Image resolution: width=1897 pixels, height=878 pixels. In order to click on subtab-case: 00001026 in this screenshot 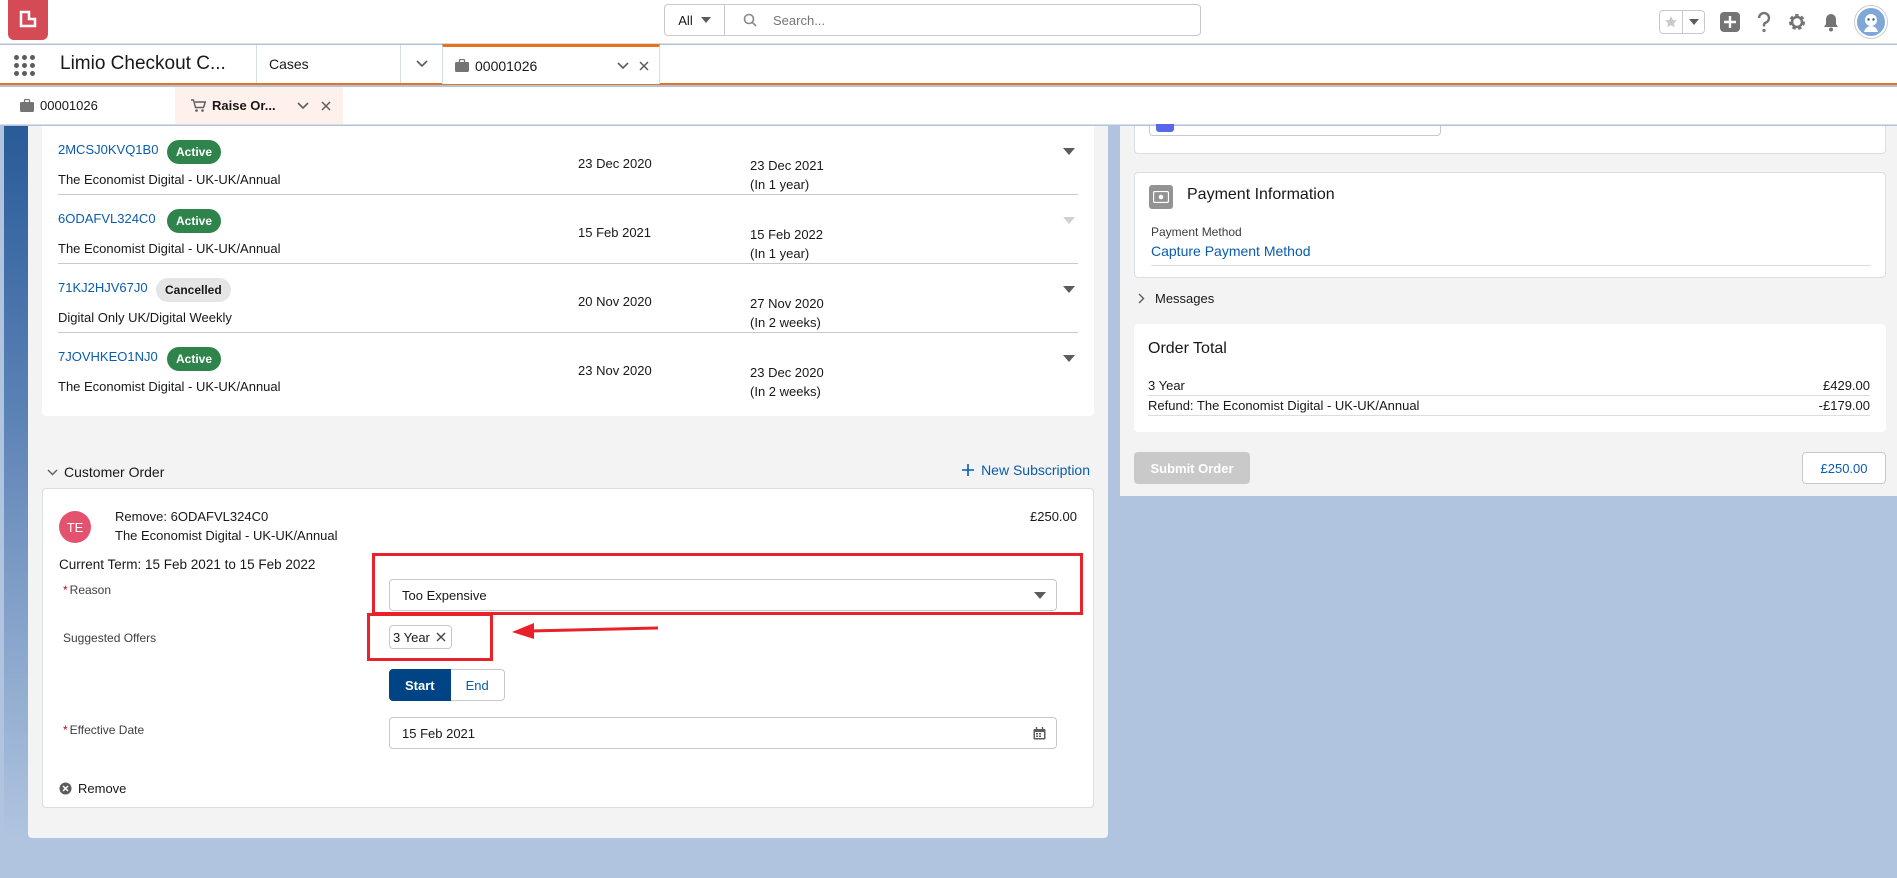, I will do `click(87, 105)`.